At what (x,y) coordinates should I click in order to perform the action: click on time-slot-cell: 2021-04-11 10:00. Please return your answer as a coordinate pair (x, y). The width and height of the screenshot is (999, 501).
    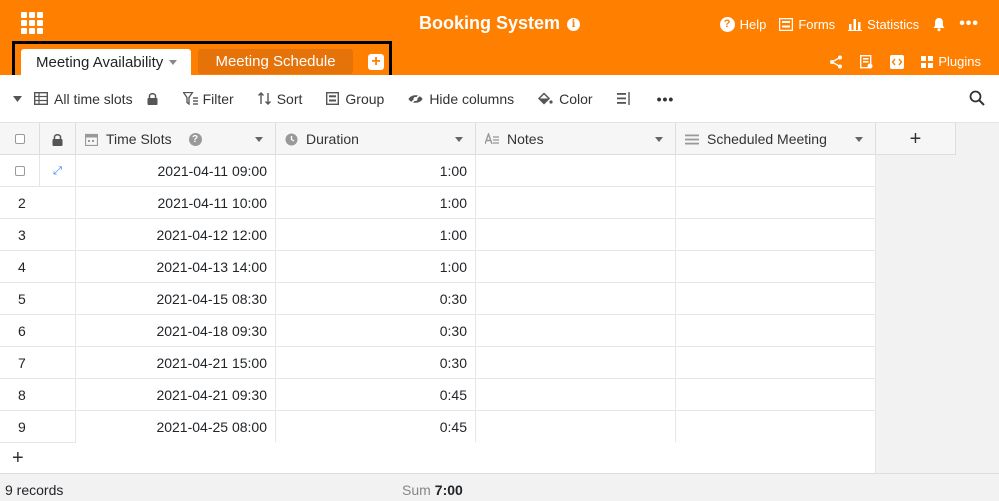
    Looking at the image, I should click on (176, 203).